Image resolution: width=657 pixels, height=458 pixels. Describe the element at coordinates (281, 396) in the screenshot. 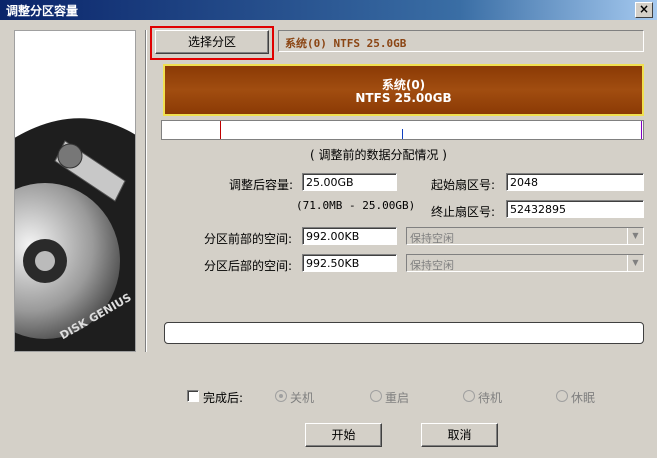

I see `radio-shutdown` at that location.